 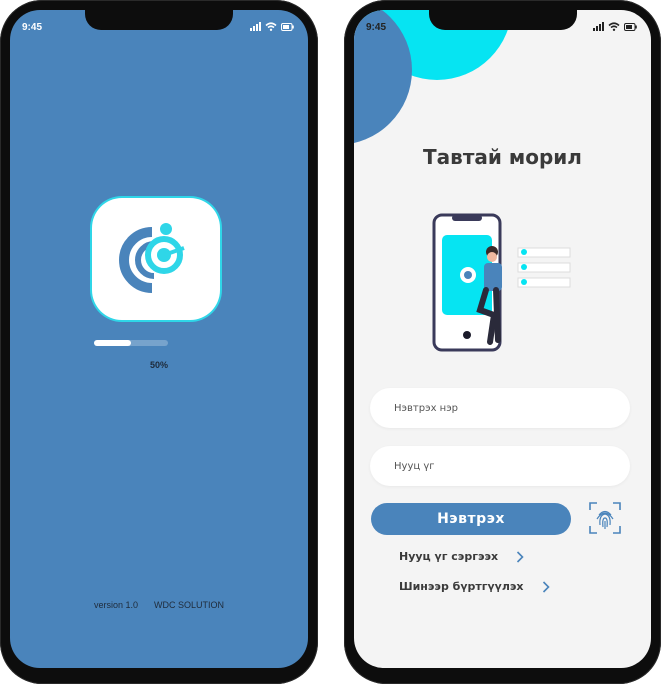 I want to click on app-logo, so click(x=156, y=259).